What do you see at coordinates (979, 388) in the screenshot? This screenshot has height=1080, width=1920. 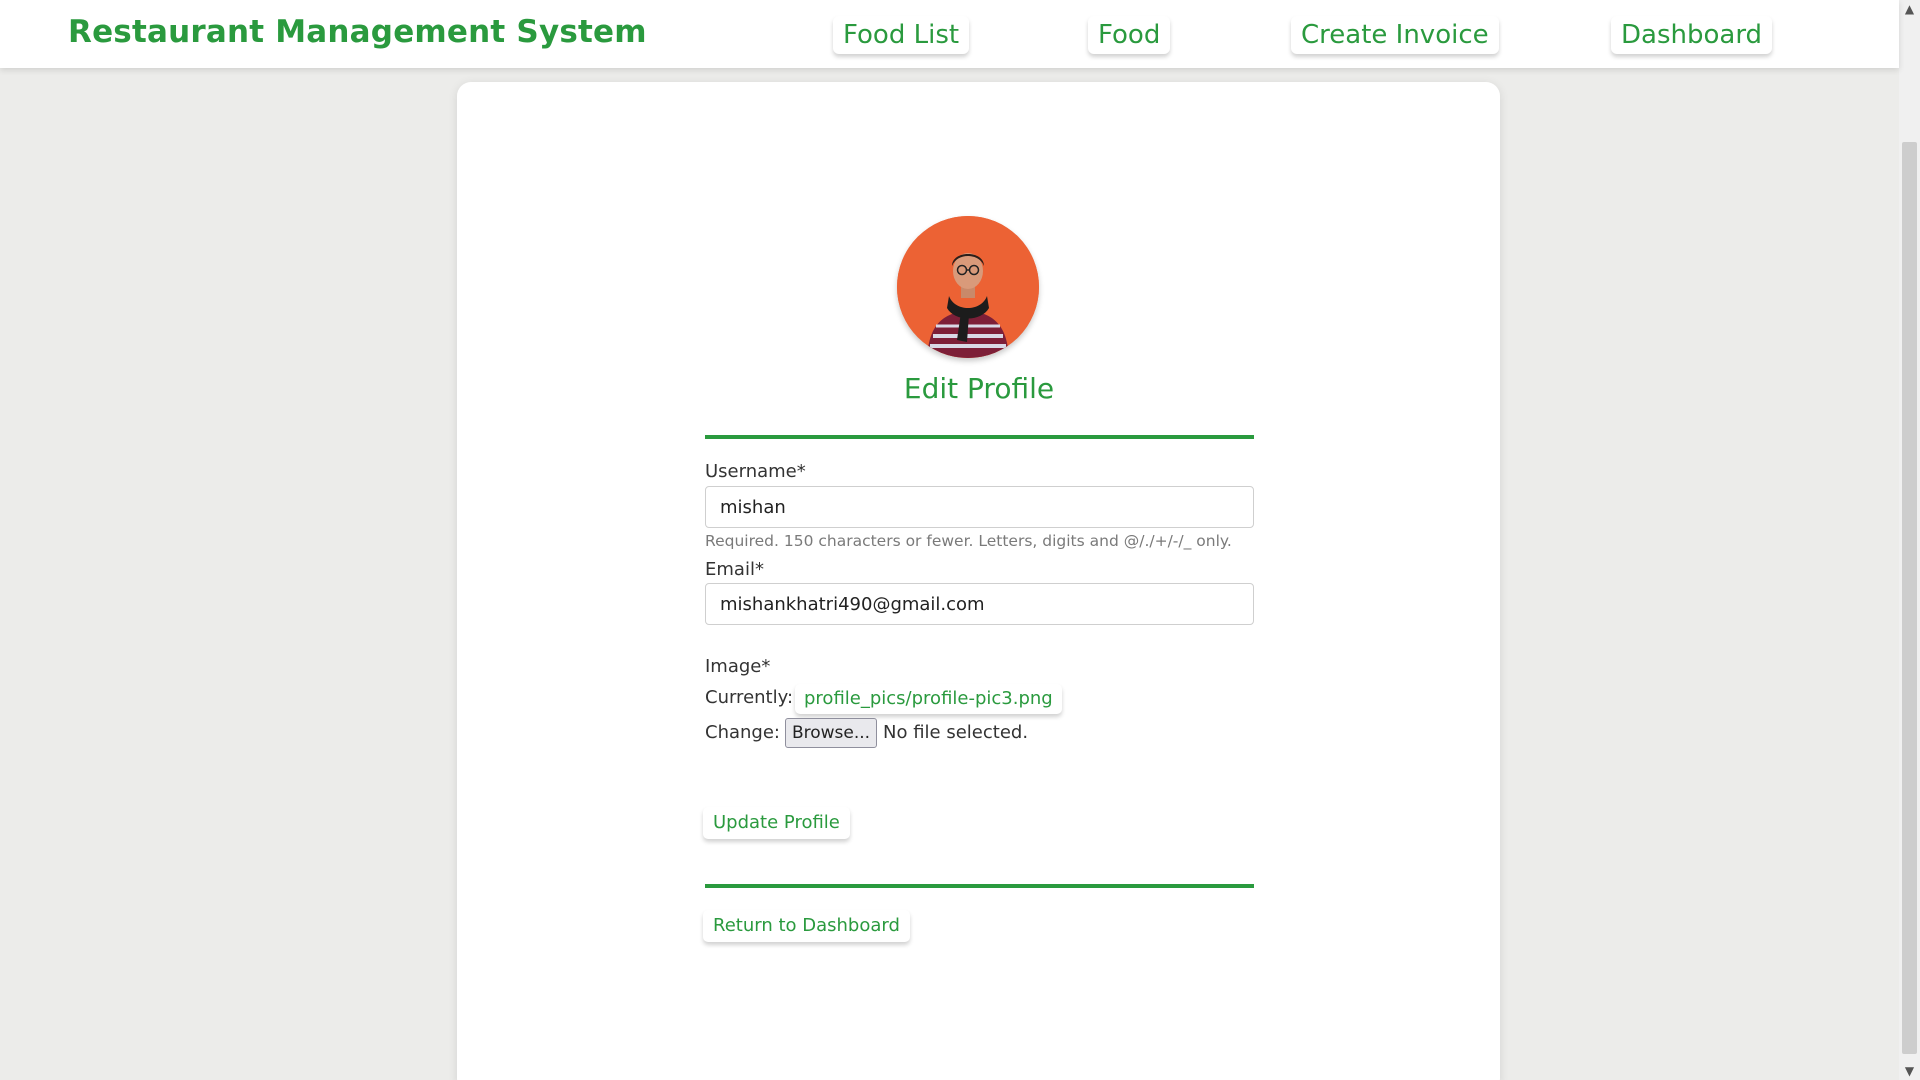 I see `page-title: Edit Profile` at bounding box center [979, 388].